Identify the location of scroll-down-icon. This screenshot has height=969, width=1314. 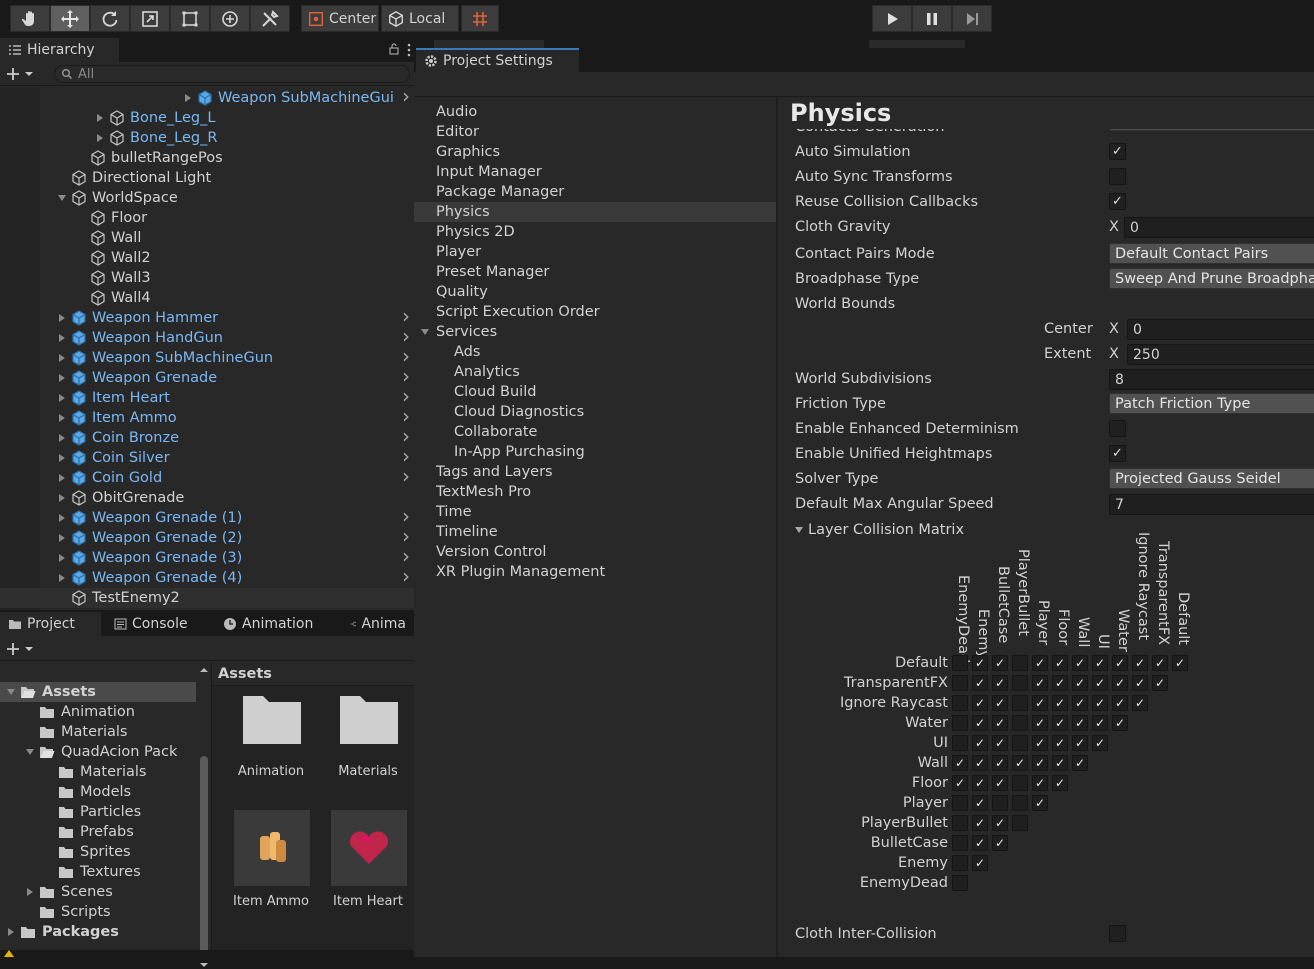
(204, 965).